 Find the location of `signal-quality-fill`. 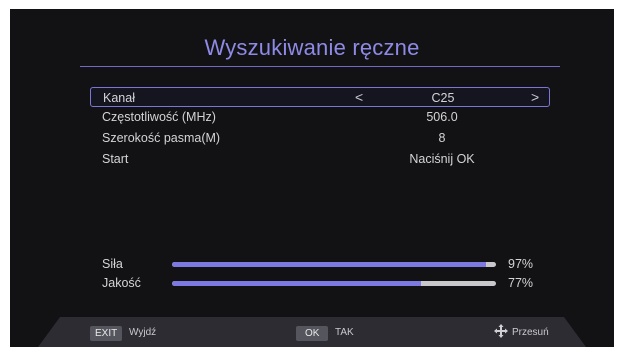

signal-quality-fill is located at coordinates (297, 283).